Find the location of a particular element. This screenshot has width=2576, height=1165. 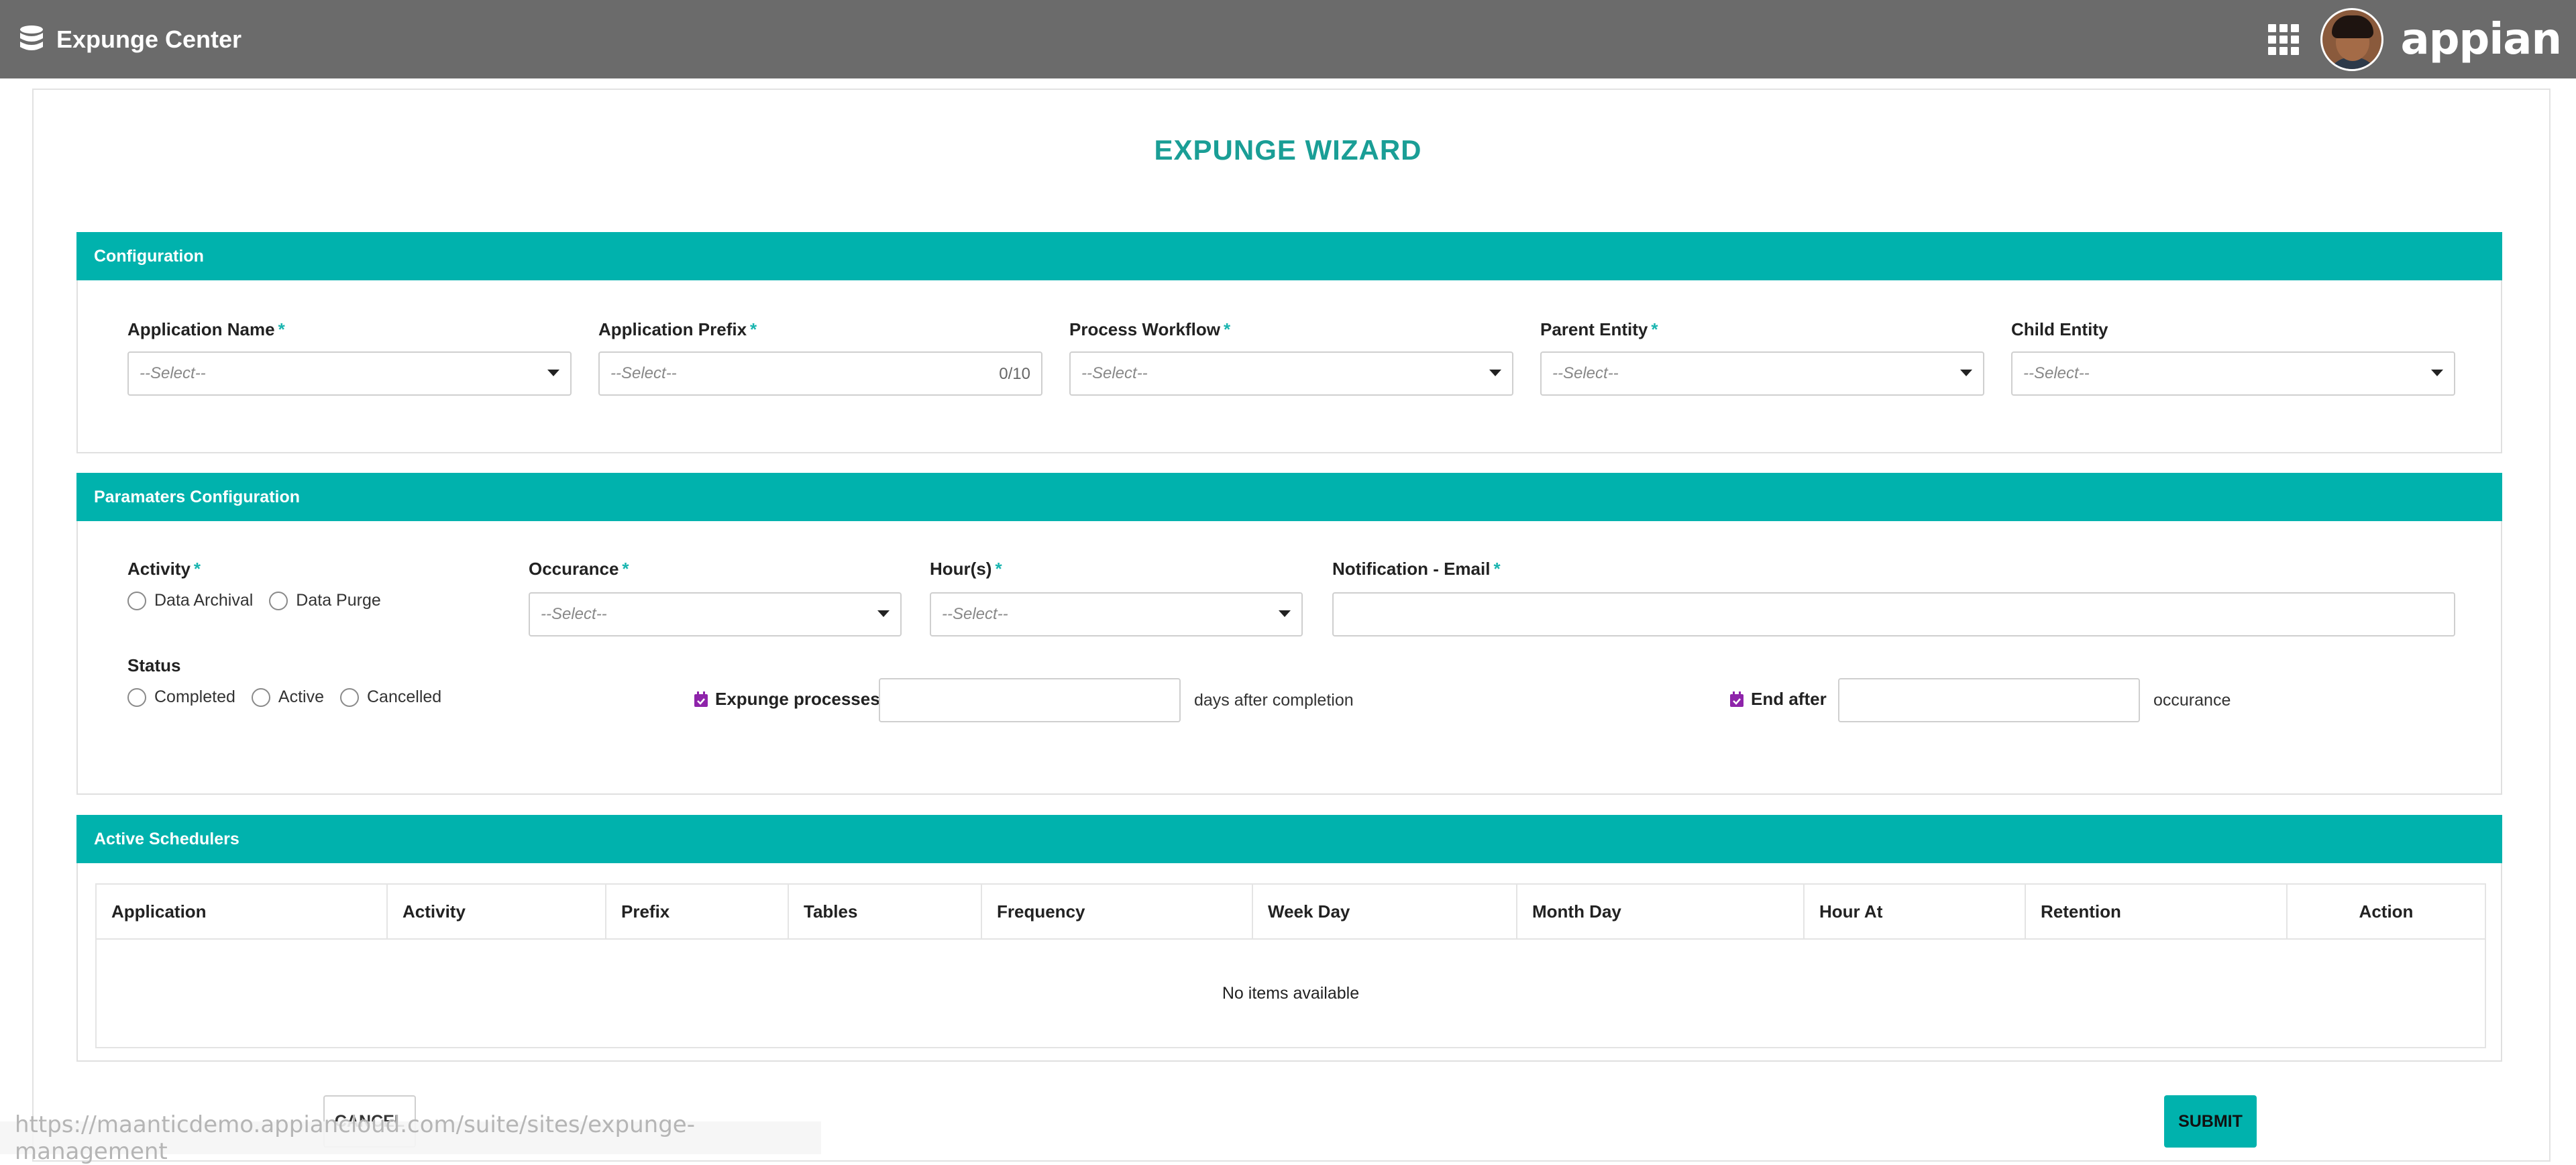

occurance-suffix-text: occurance is located at coordinates (2192, 701).